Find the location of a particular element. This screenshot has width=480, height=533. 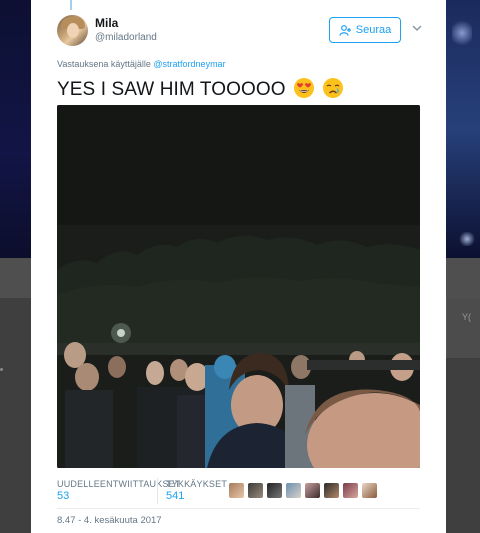

reply-prefix: Vastauksena käyttäjälle is located at coordinates (104, 64).